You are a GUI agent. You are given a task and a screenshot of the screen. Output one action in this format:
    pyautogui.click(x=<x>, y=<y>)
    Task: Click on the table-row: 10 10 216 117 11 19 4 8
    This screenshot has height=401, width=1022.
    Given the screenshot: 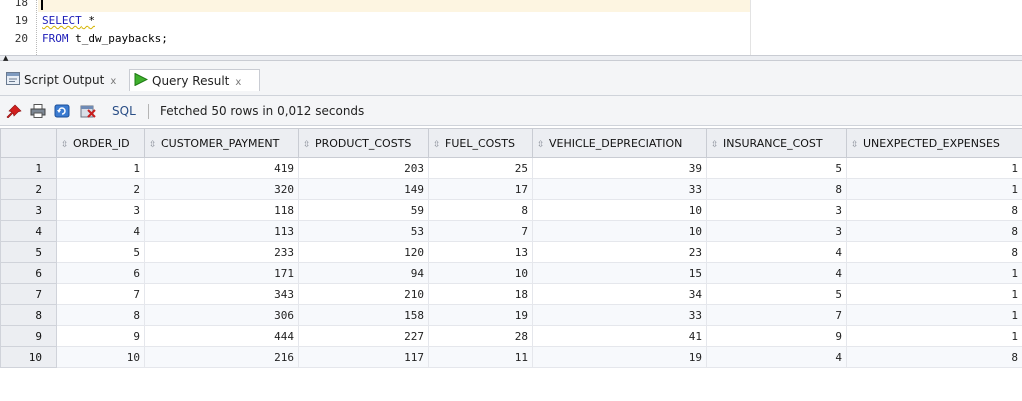 What is the action you would take?
    pyautogui.click(x=511, y=357)
    